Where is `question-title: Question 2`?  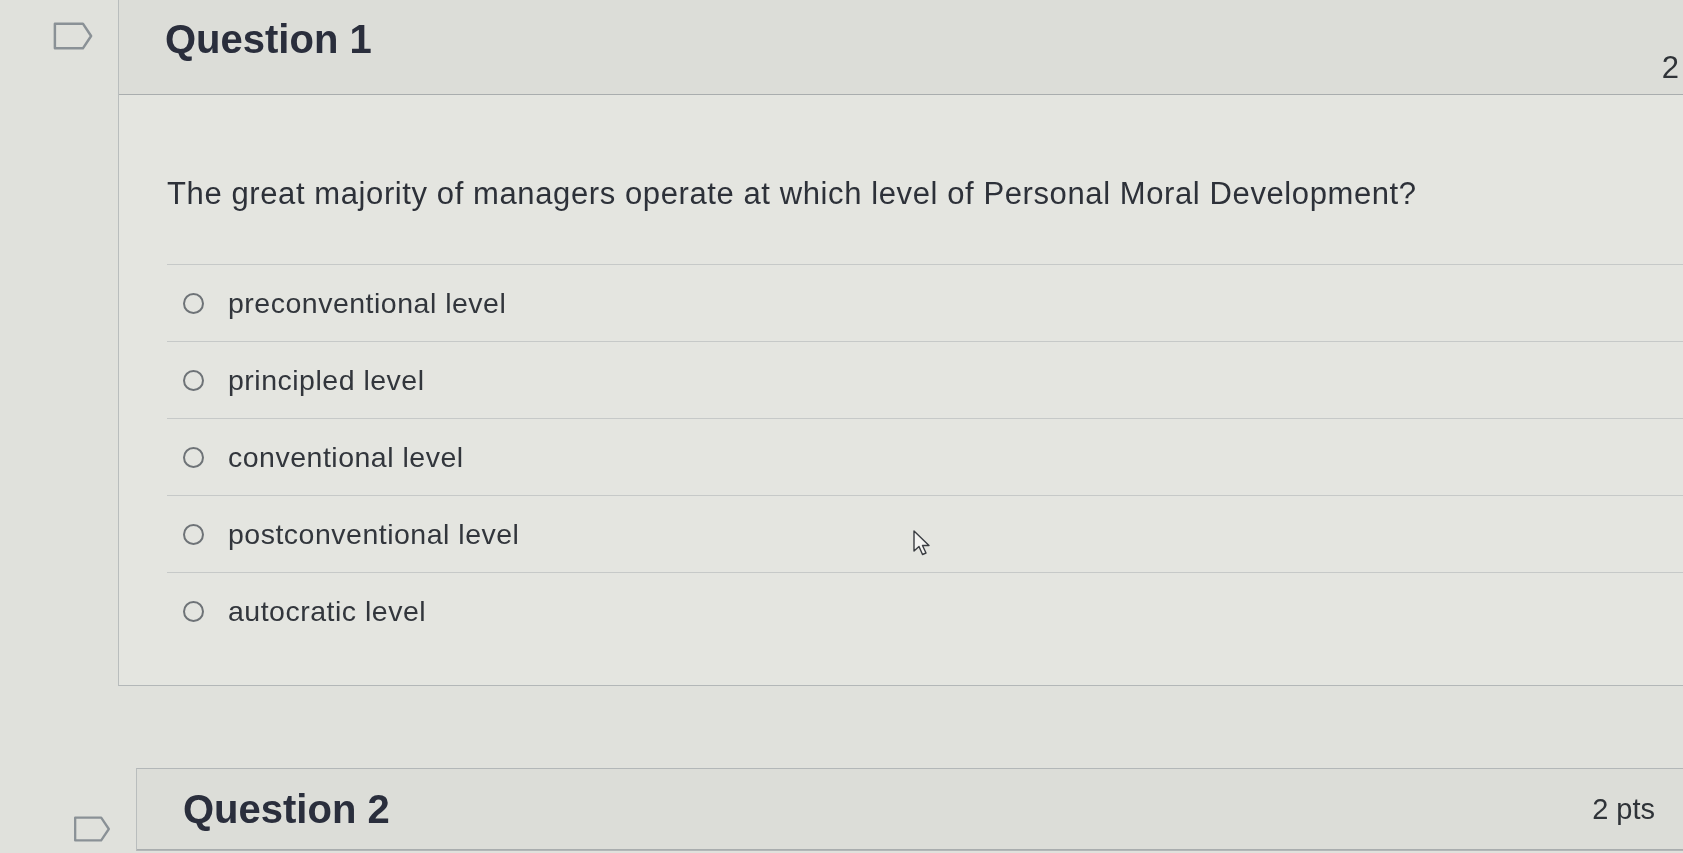
question-title: Question 2 is located at coordinates (286, 809).